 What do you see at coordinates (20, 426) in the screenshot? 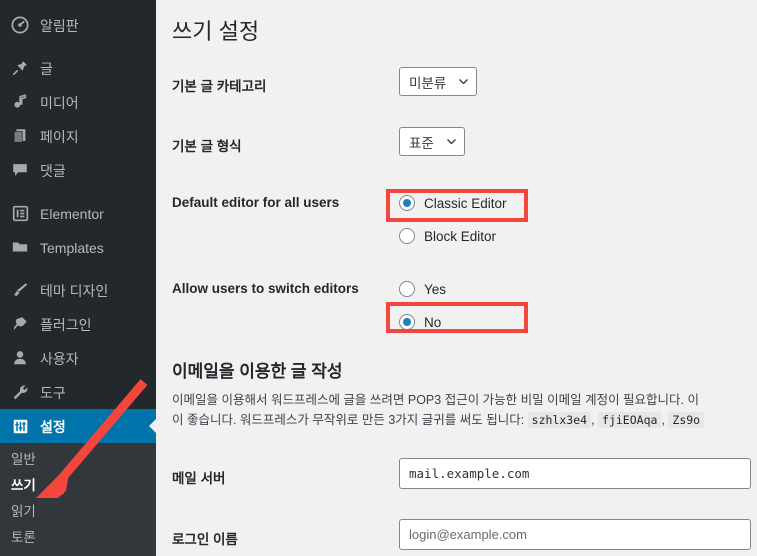
I see `settings-sliders-icon` at bounding box center [20, 426].